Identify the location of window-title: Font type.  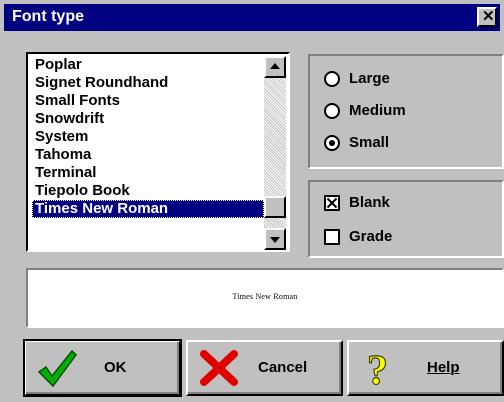
(48, 16).